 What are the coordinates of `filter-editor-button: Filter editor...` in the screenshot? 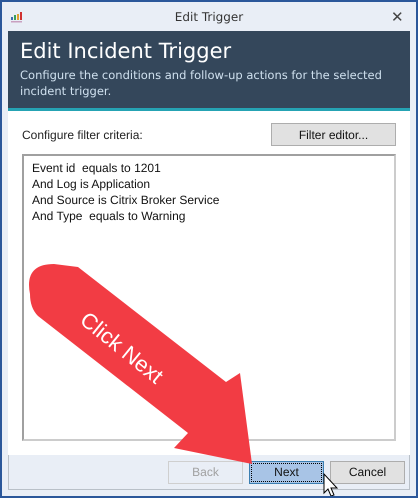 It's located at (333, 134).